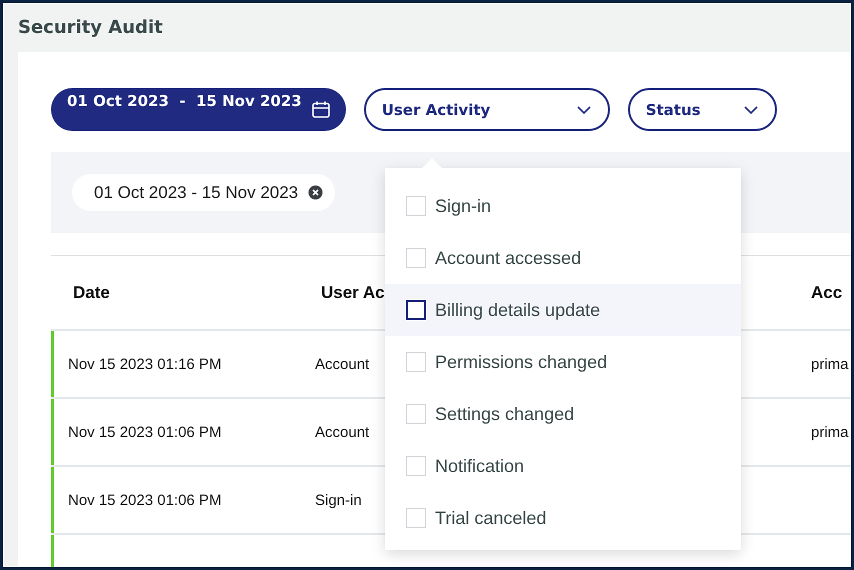 The width and height of the screenshot is (854, 570). I want to click on filter-dropdown: User Activity, so click(487, 109).